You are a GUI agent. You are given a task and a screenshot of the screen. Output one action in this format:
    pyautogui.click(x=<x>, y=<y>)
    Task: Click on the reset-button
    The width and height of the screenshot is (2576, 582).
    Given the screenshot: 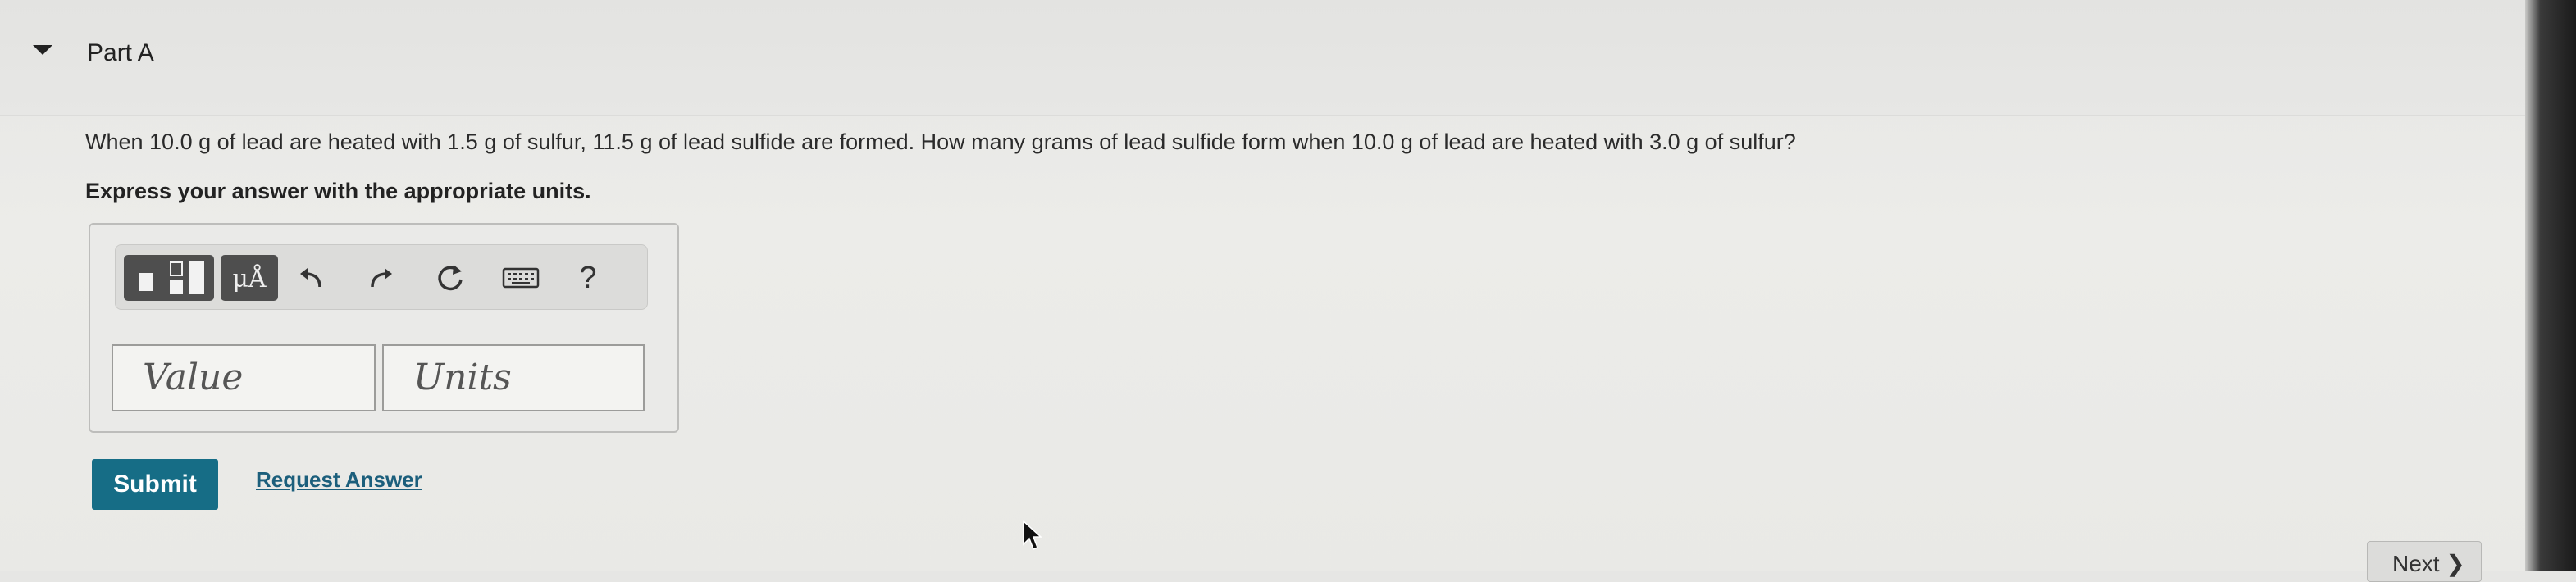 What is the action you would take?
    pyautogui.click(x=450, y=278)
    